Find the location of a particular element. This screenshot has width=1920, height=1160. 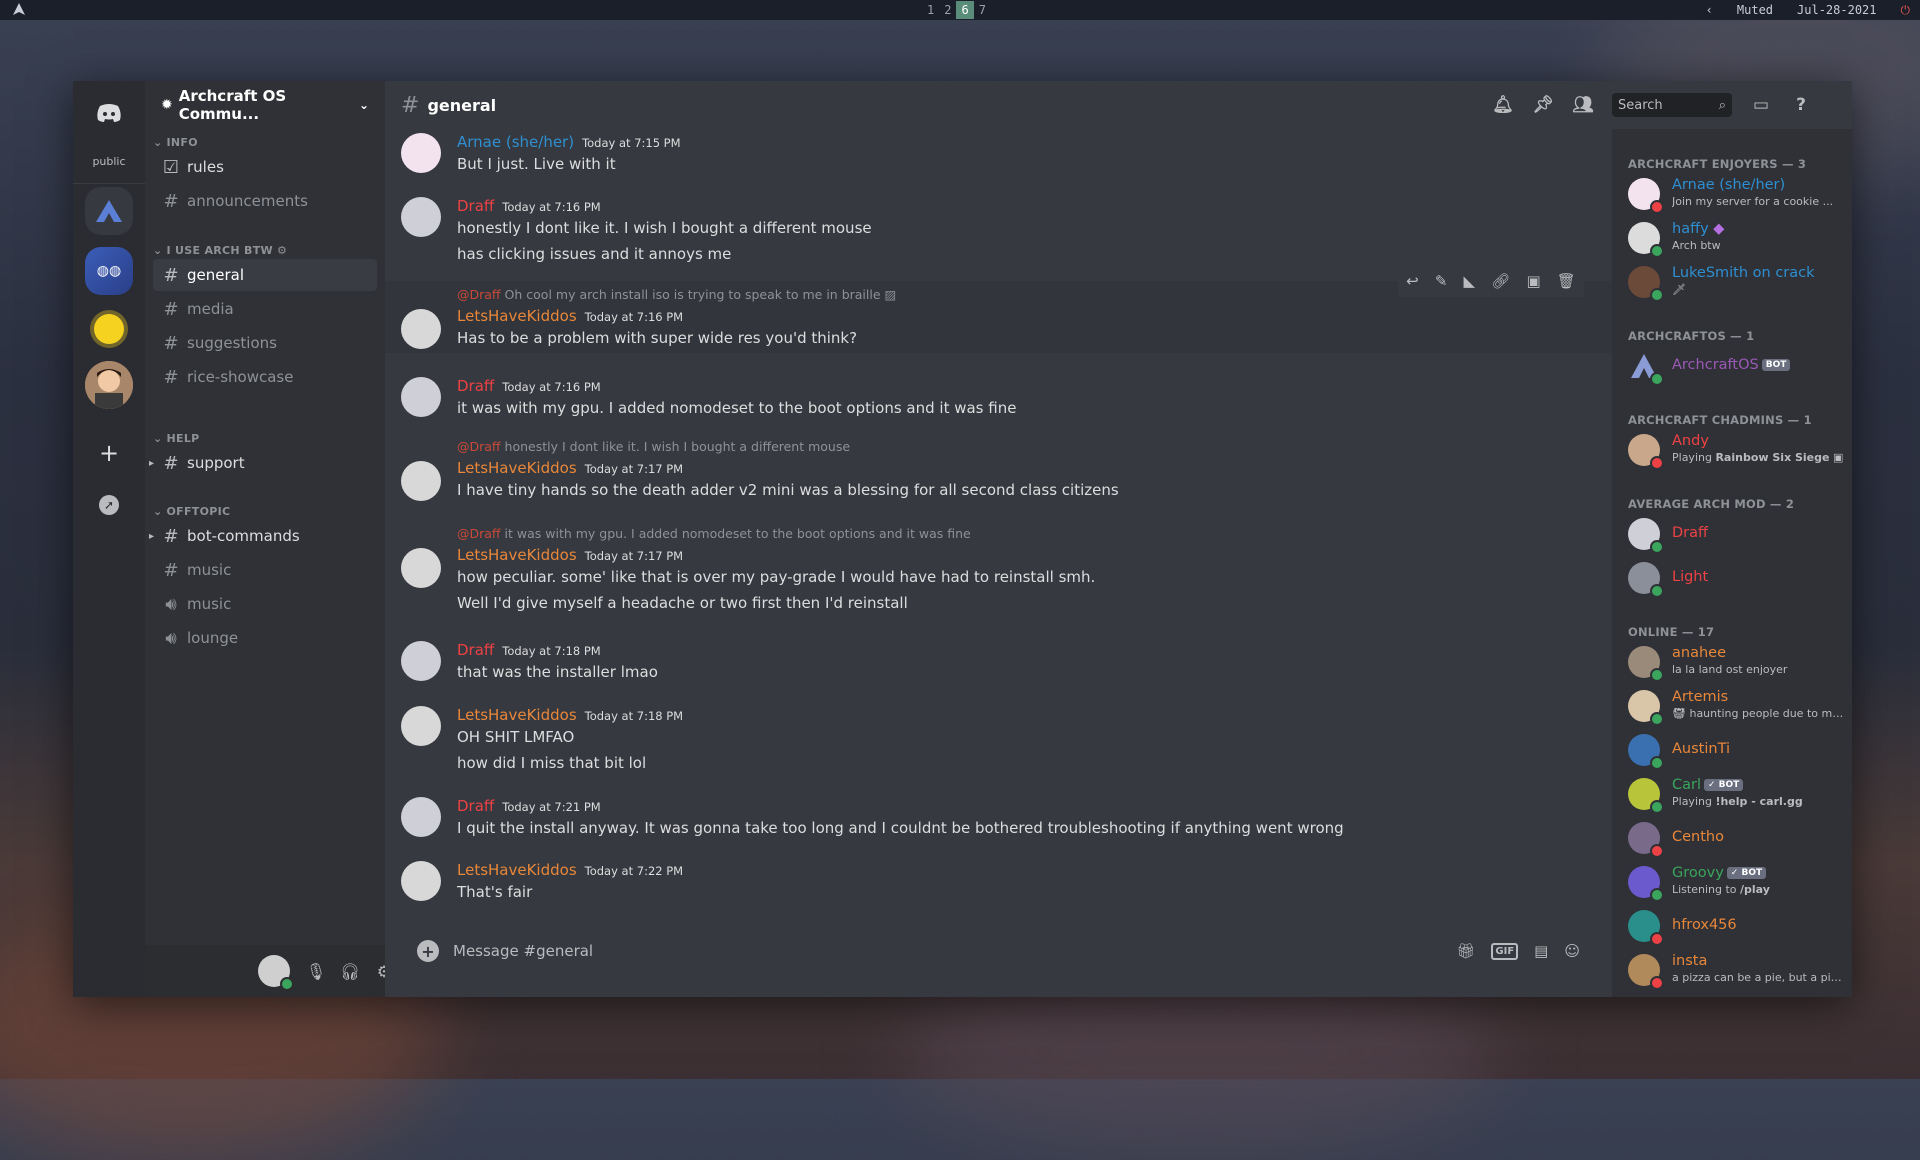

message-author: Arnae (she/her) Today at 7:15 PM is located at coordinates (569, 142).